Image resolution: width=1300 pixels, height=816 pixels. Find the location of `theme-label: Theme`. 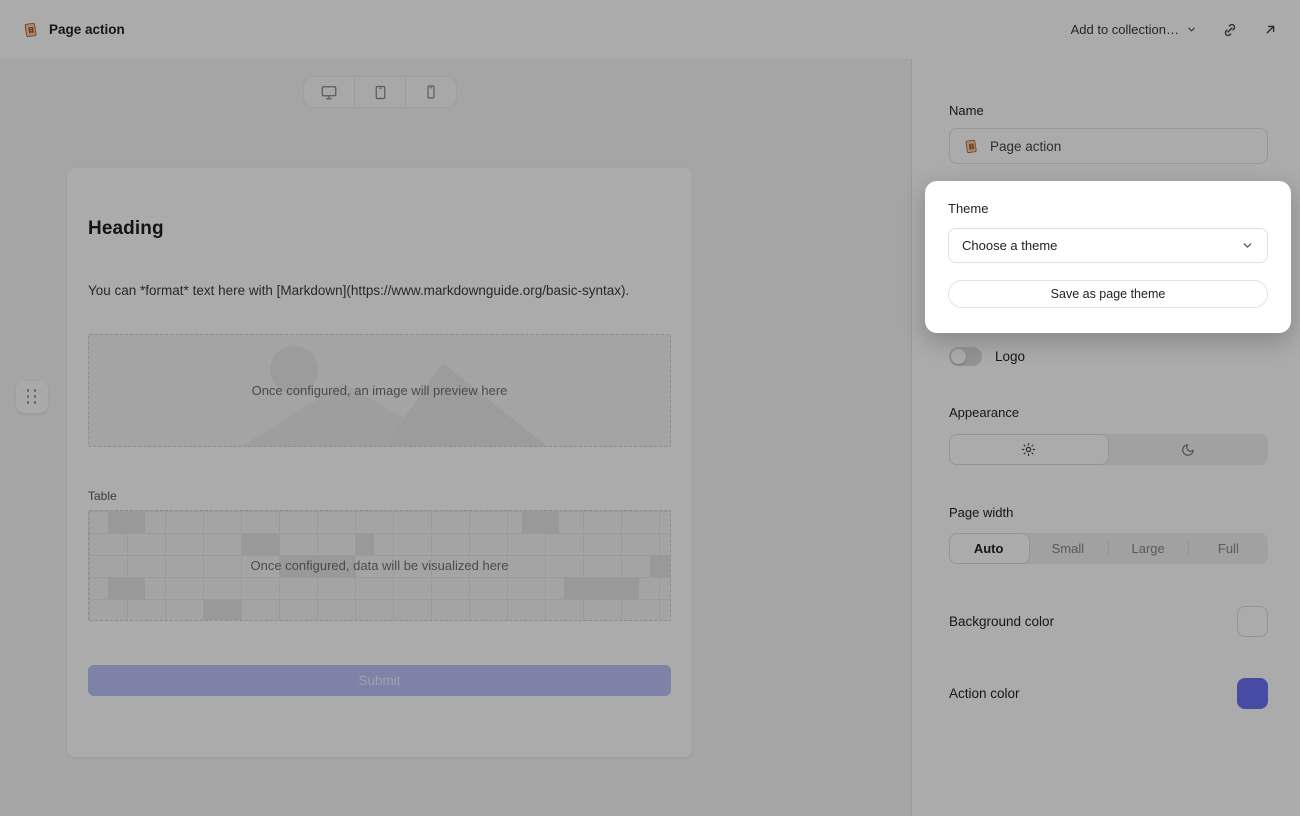

theme-label: Theme is located at coordinates (968, 208).